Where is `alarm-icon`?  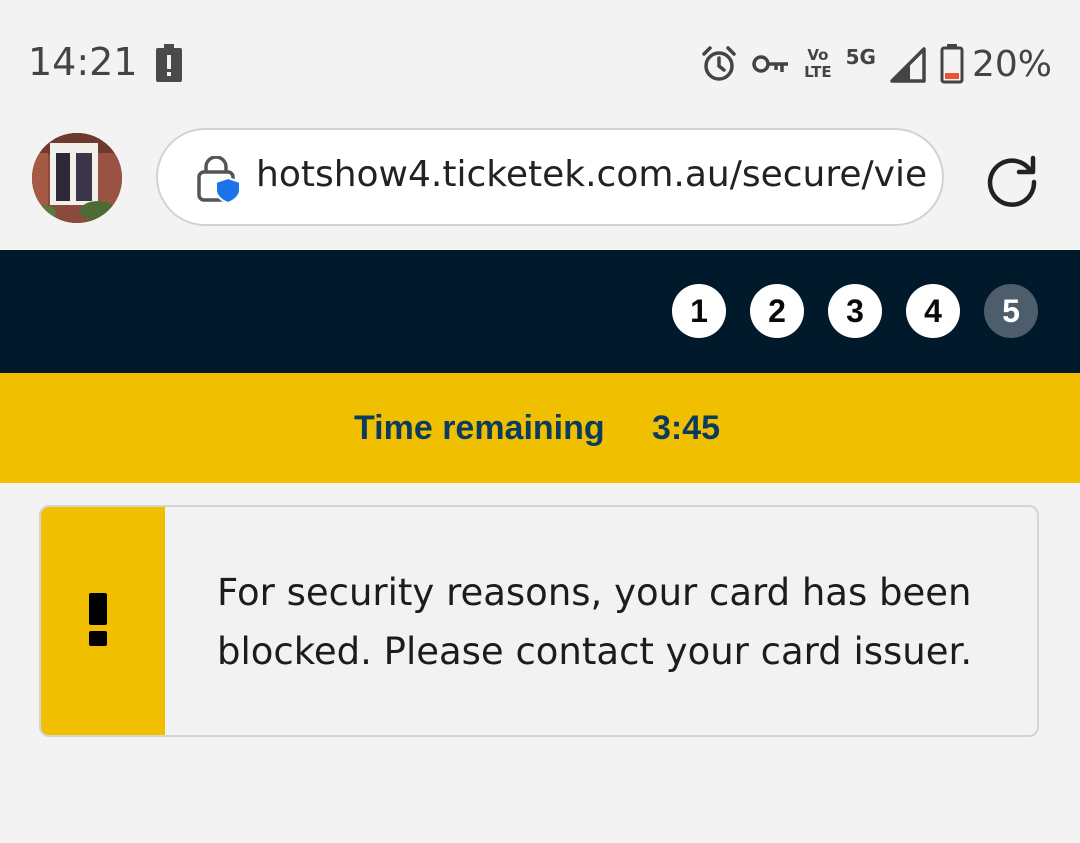 alarm-icon is located at coordinates (719, 63).